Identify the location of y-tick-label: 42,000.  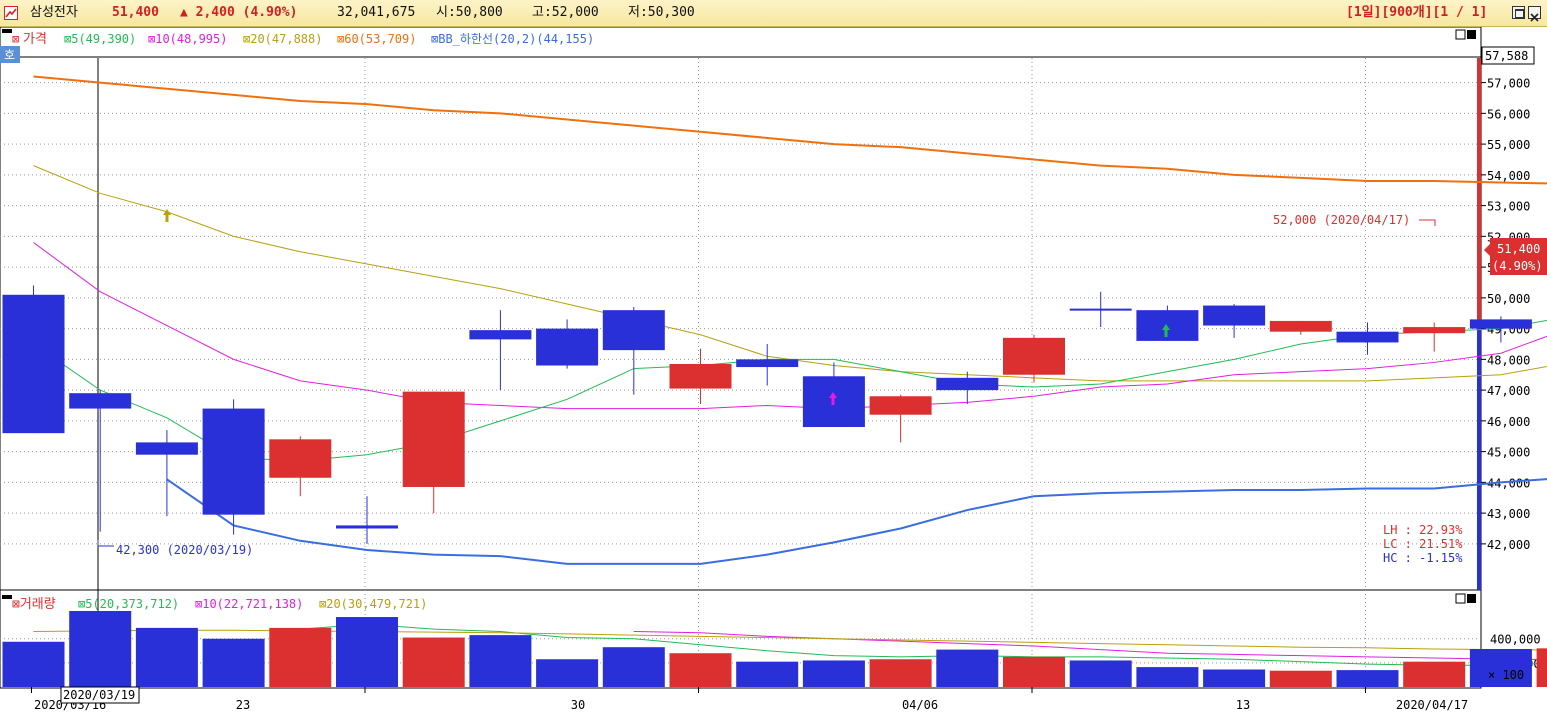
(1508, 545).